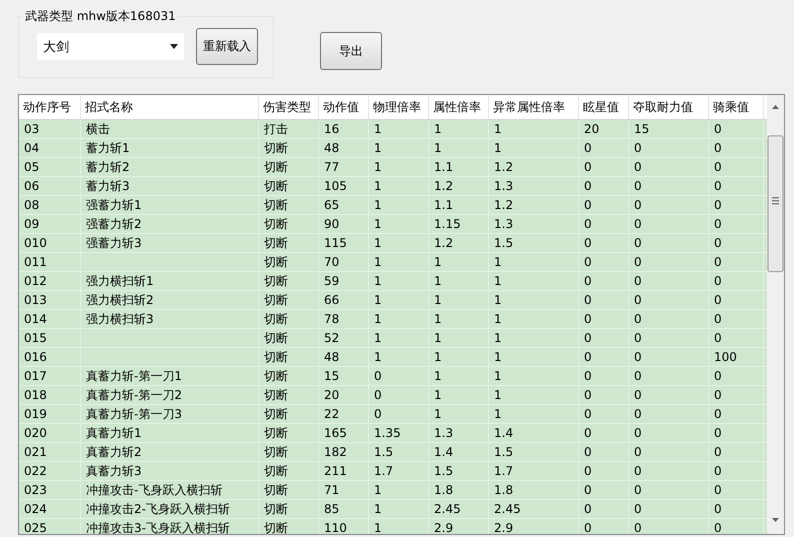 The image size is (794, 537). I want to click on column-header: 伤害类型, so click(289, 107).